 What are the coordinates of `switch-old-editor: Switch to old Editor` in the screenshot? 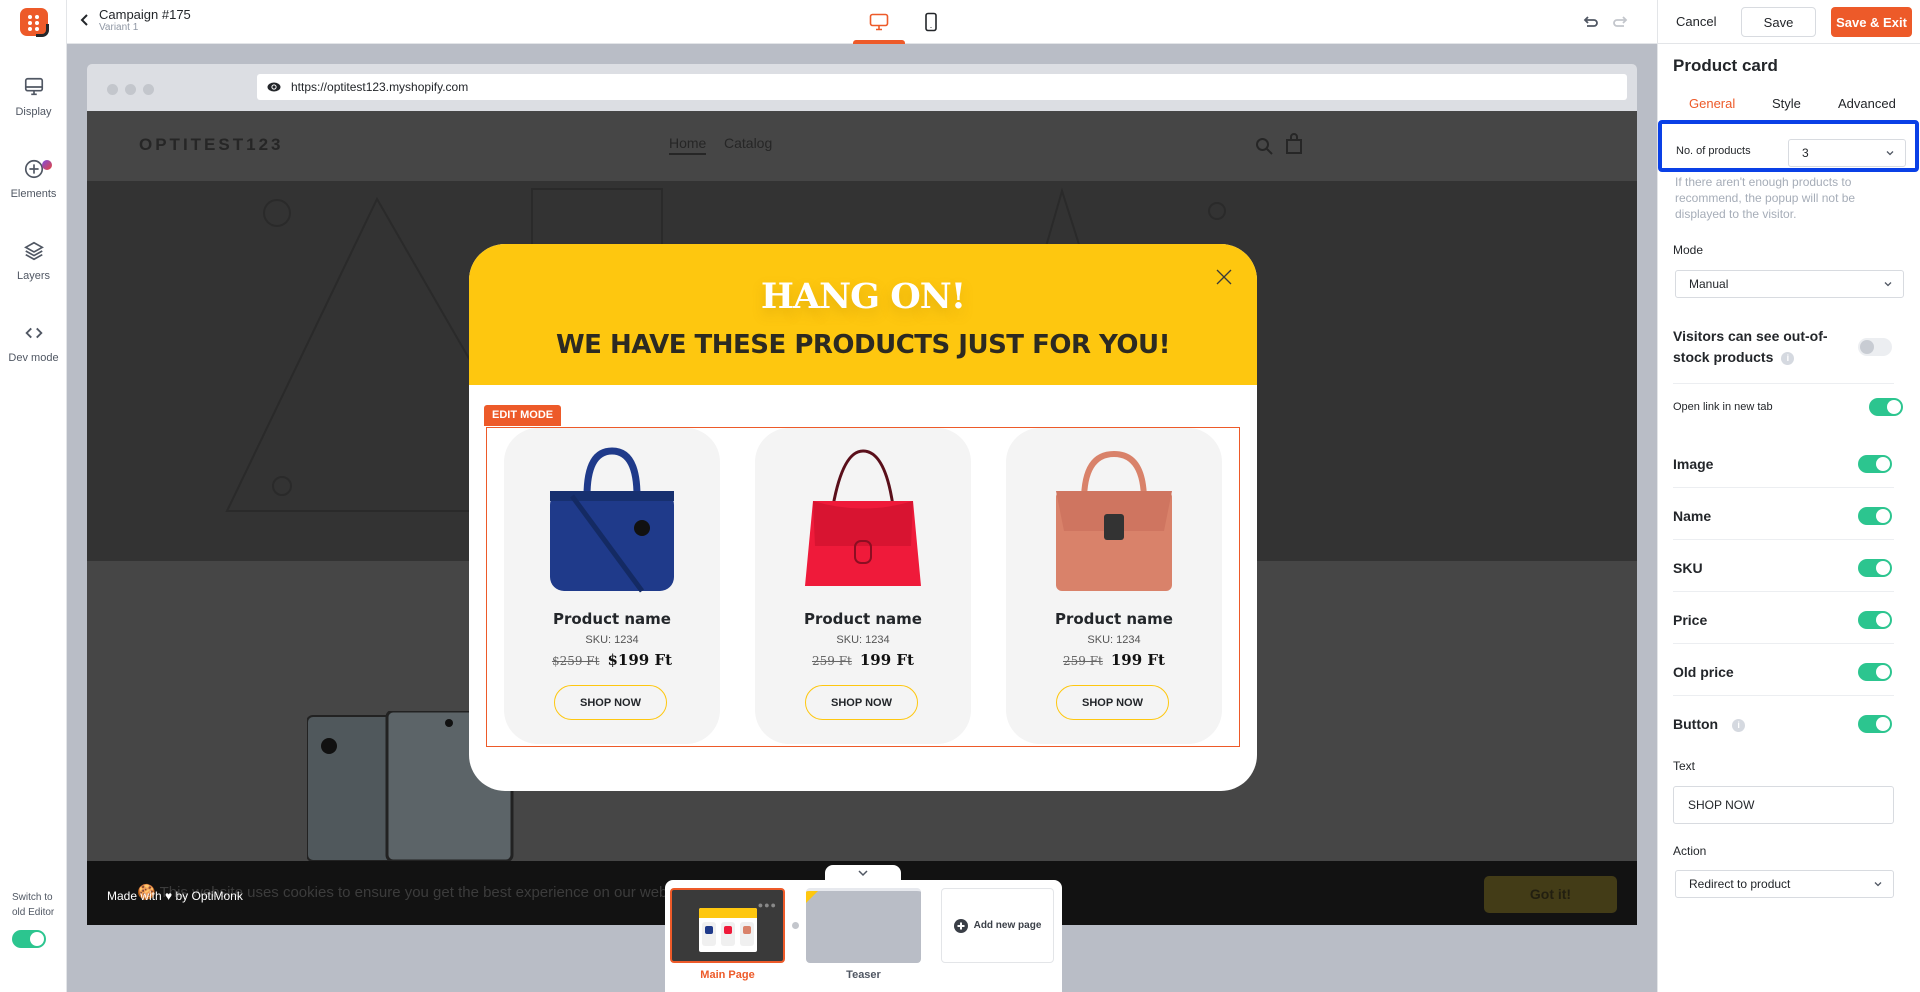 It's located at (34, 919).